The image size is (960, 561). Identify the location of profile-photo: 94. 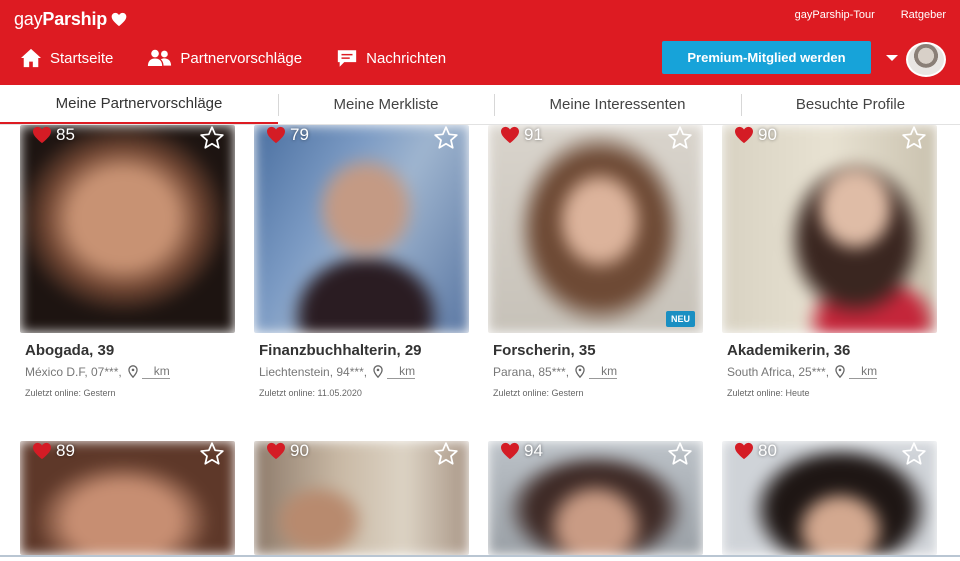
(595, 498).